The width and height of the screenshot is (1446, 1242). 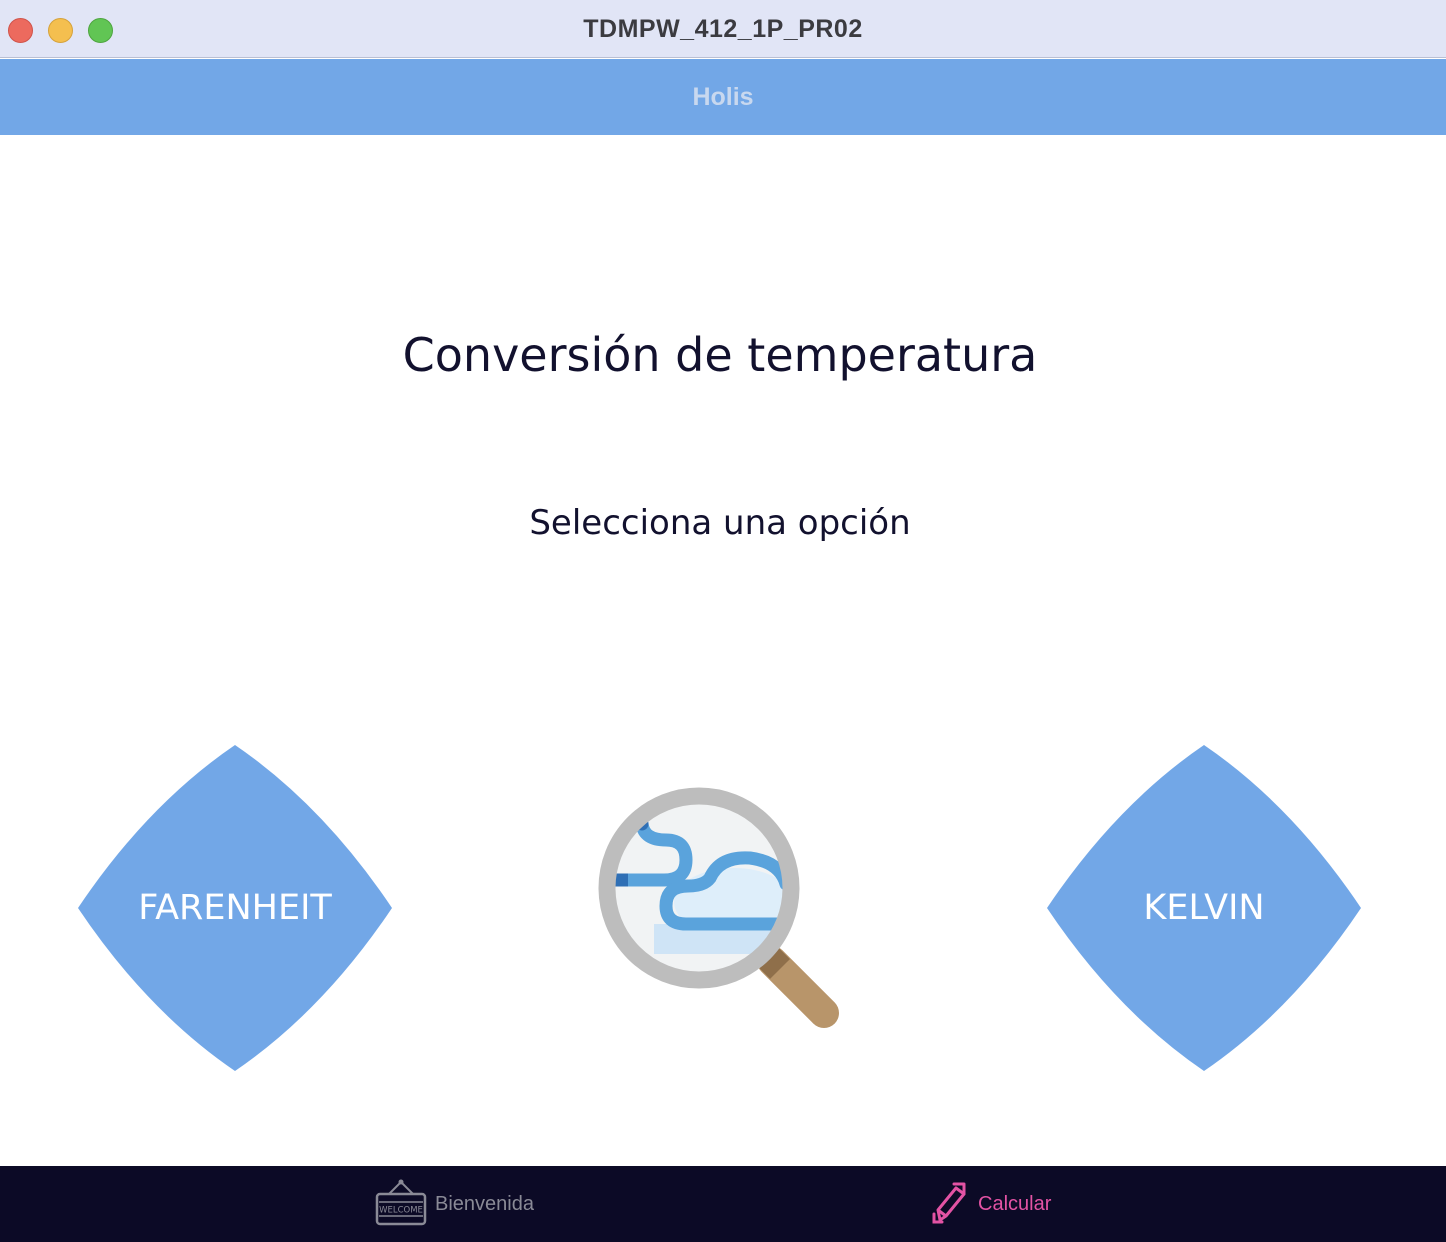 I want to click on tab-calcular: Calcular, so click(x=991, y=1204).